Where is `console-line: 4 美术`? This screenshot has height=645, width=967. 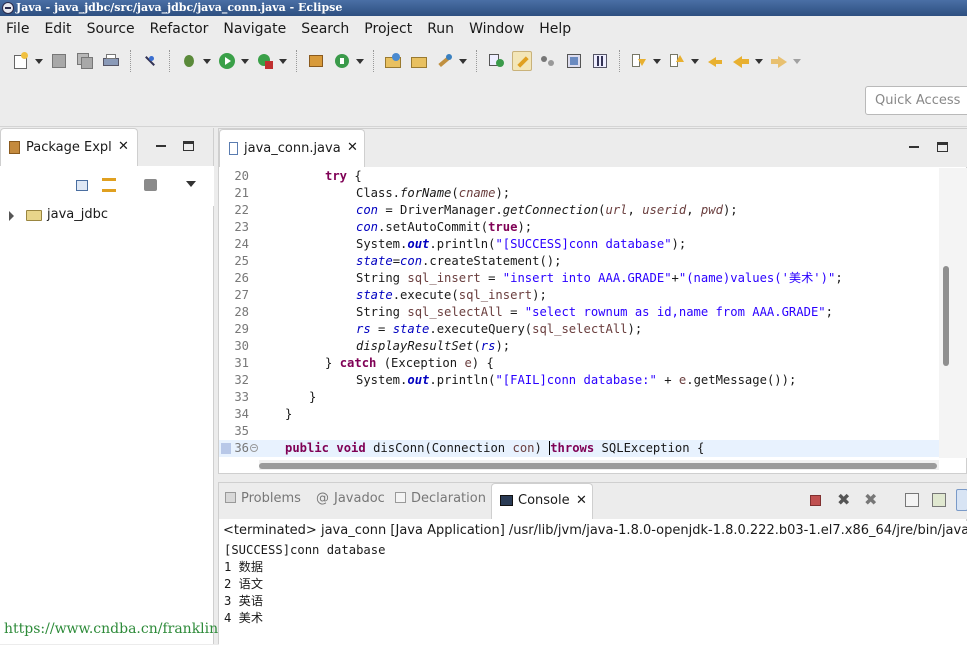 console-line: 4 美术 is located at coordinates (244, 618).